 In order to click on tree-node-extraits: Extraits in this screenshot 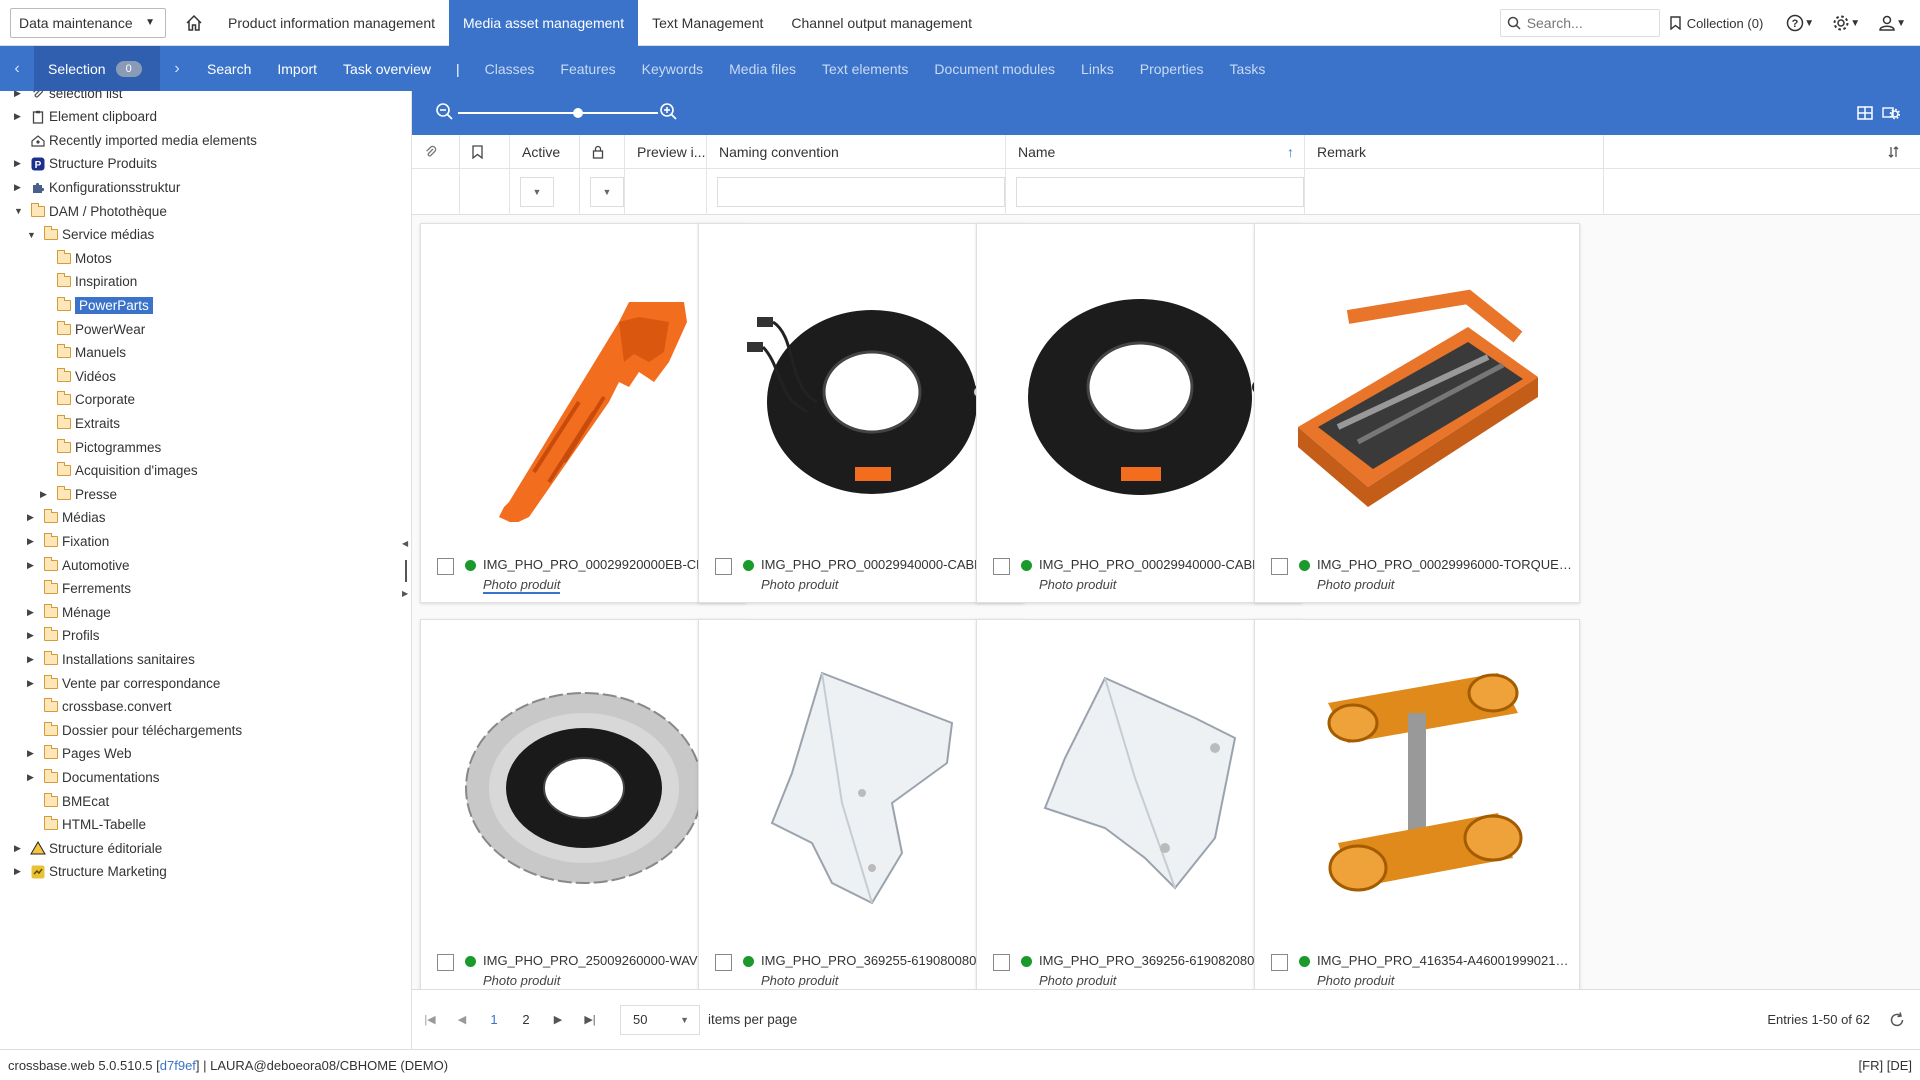, I will do `click(80, 423)`.